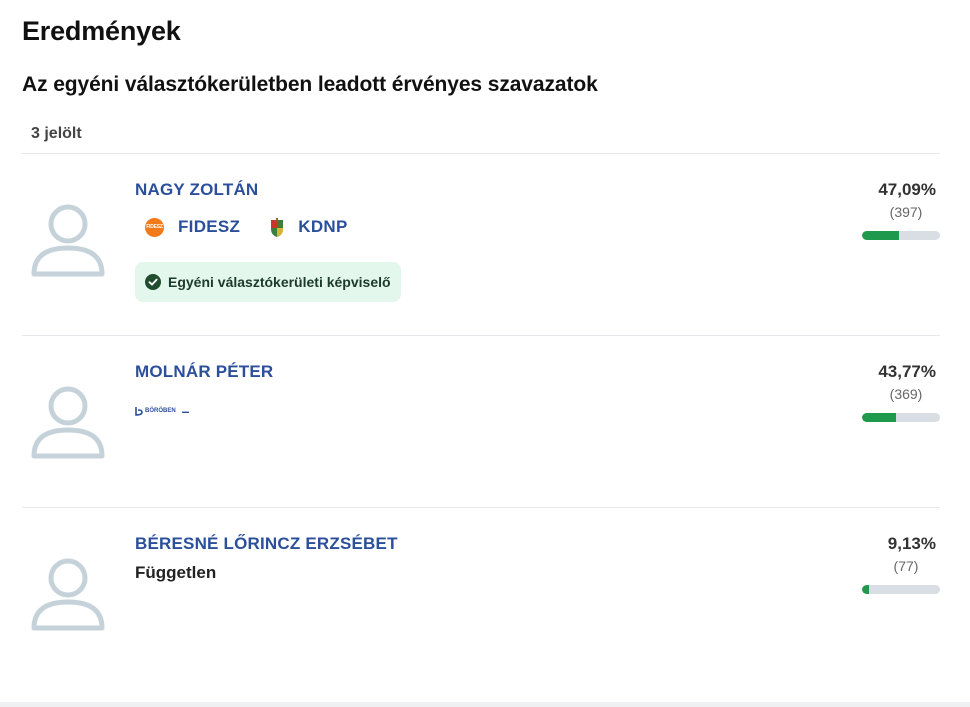 The image size is (970, 707). What do you see at coordinates (277, 227) in the screenshot?
I see `kdnp-logo-icon` at bounding box center [277, 227].